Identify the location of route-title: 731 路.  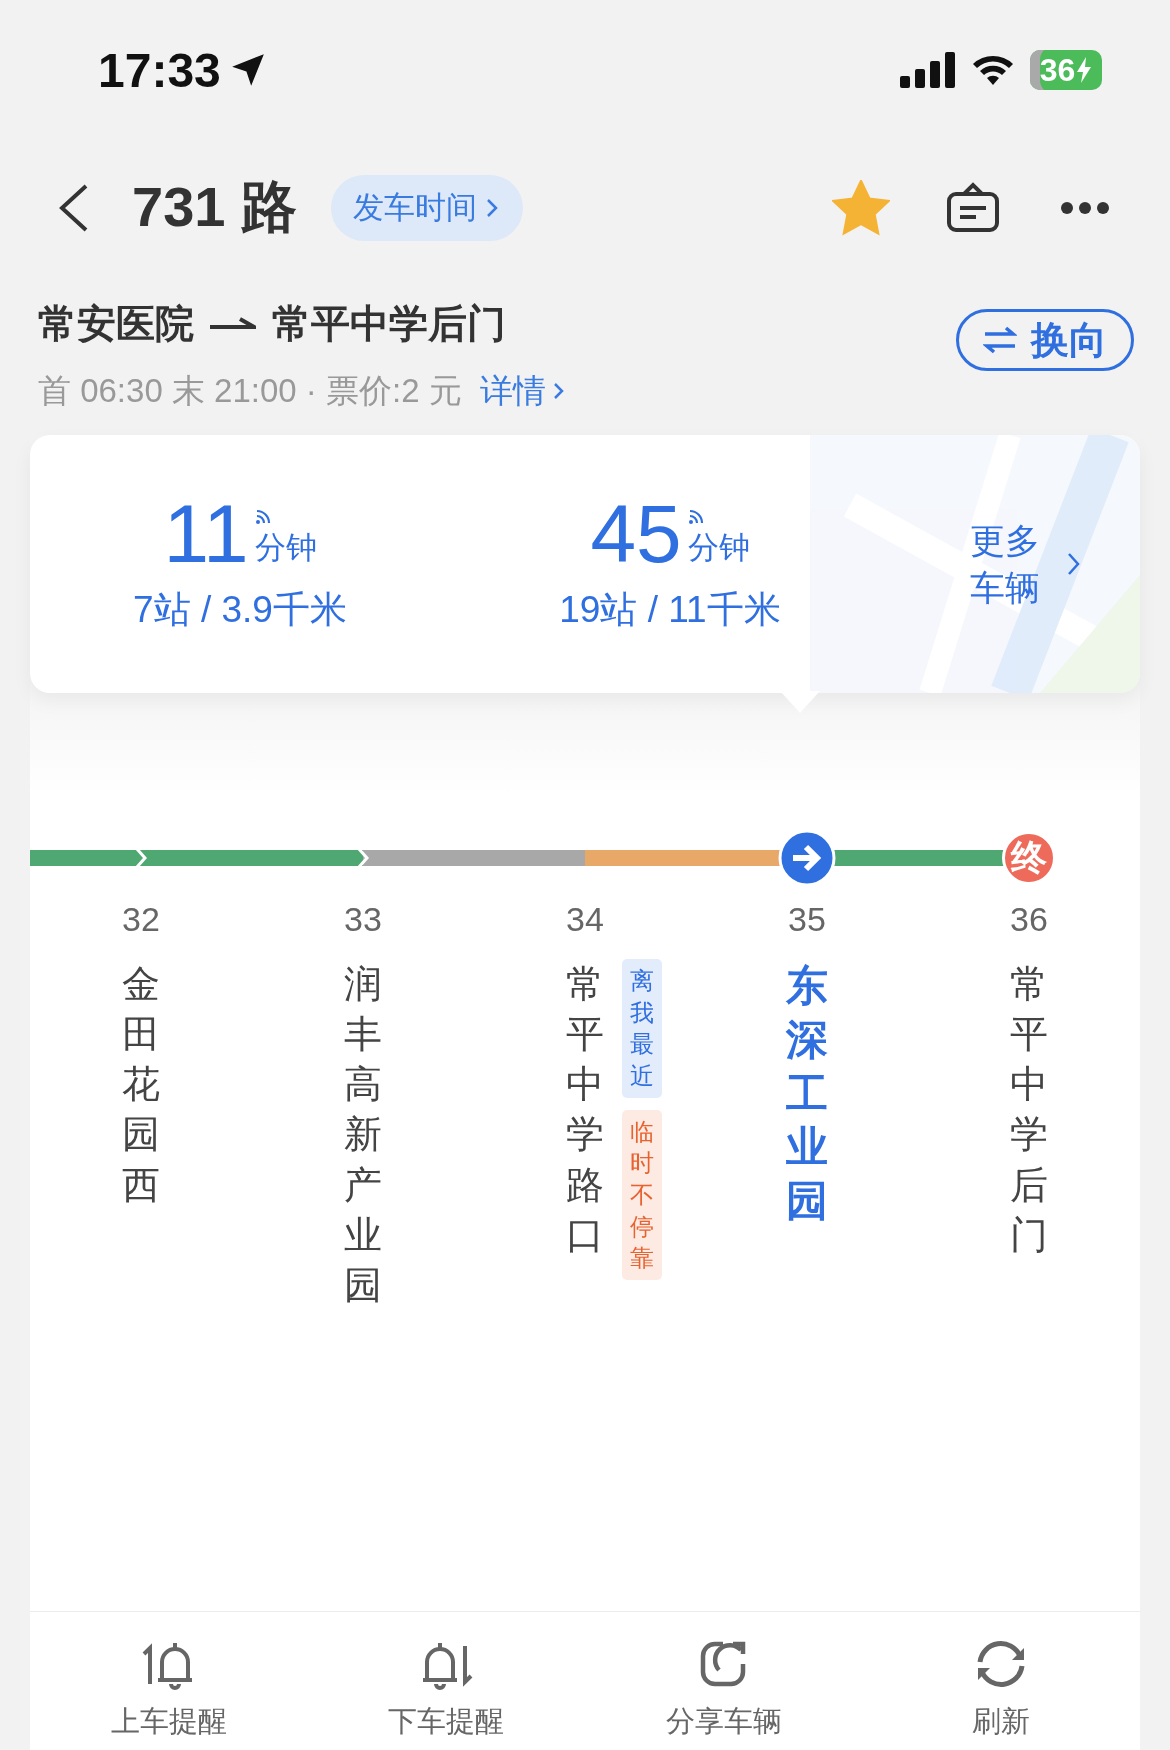
(214, 206).